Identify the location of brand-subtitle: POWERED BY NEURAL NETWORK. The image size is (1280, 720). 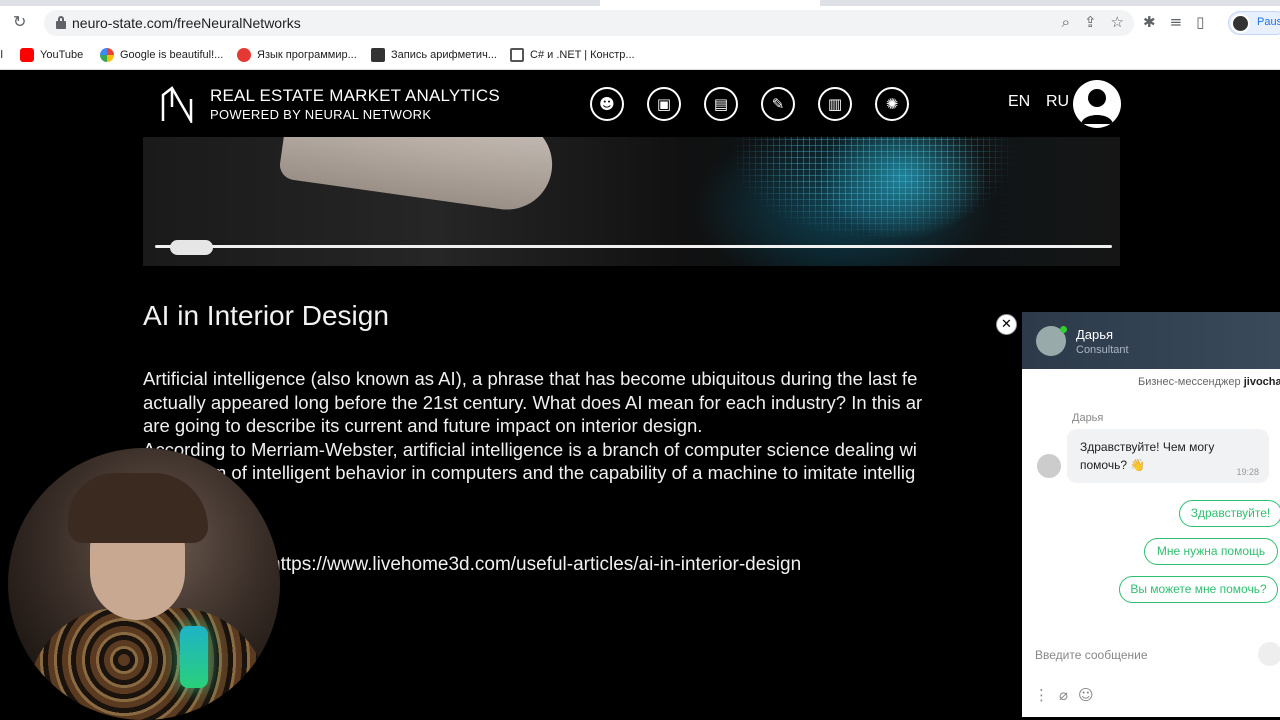
(321, 114).